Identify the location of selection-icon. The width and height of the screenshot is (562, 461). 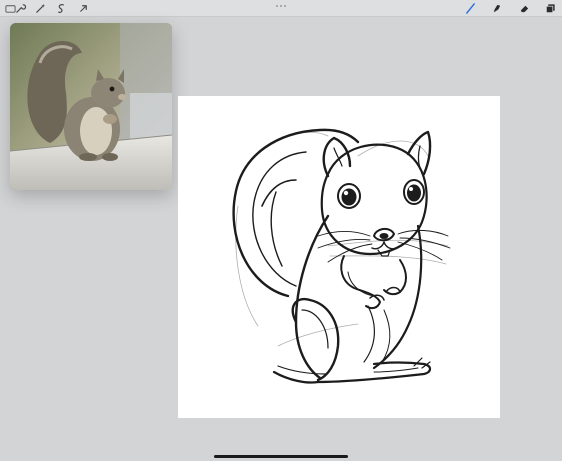
(61, 8).